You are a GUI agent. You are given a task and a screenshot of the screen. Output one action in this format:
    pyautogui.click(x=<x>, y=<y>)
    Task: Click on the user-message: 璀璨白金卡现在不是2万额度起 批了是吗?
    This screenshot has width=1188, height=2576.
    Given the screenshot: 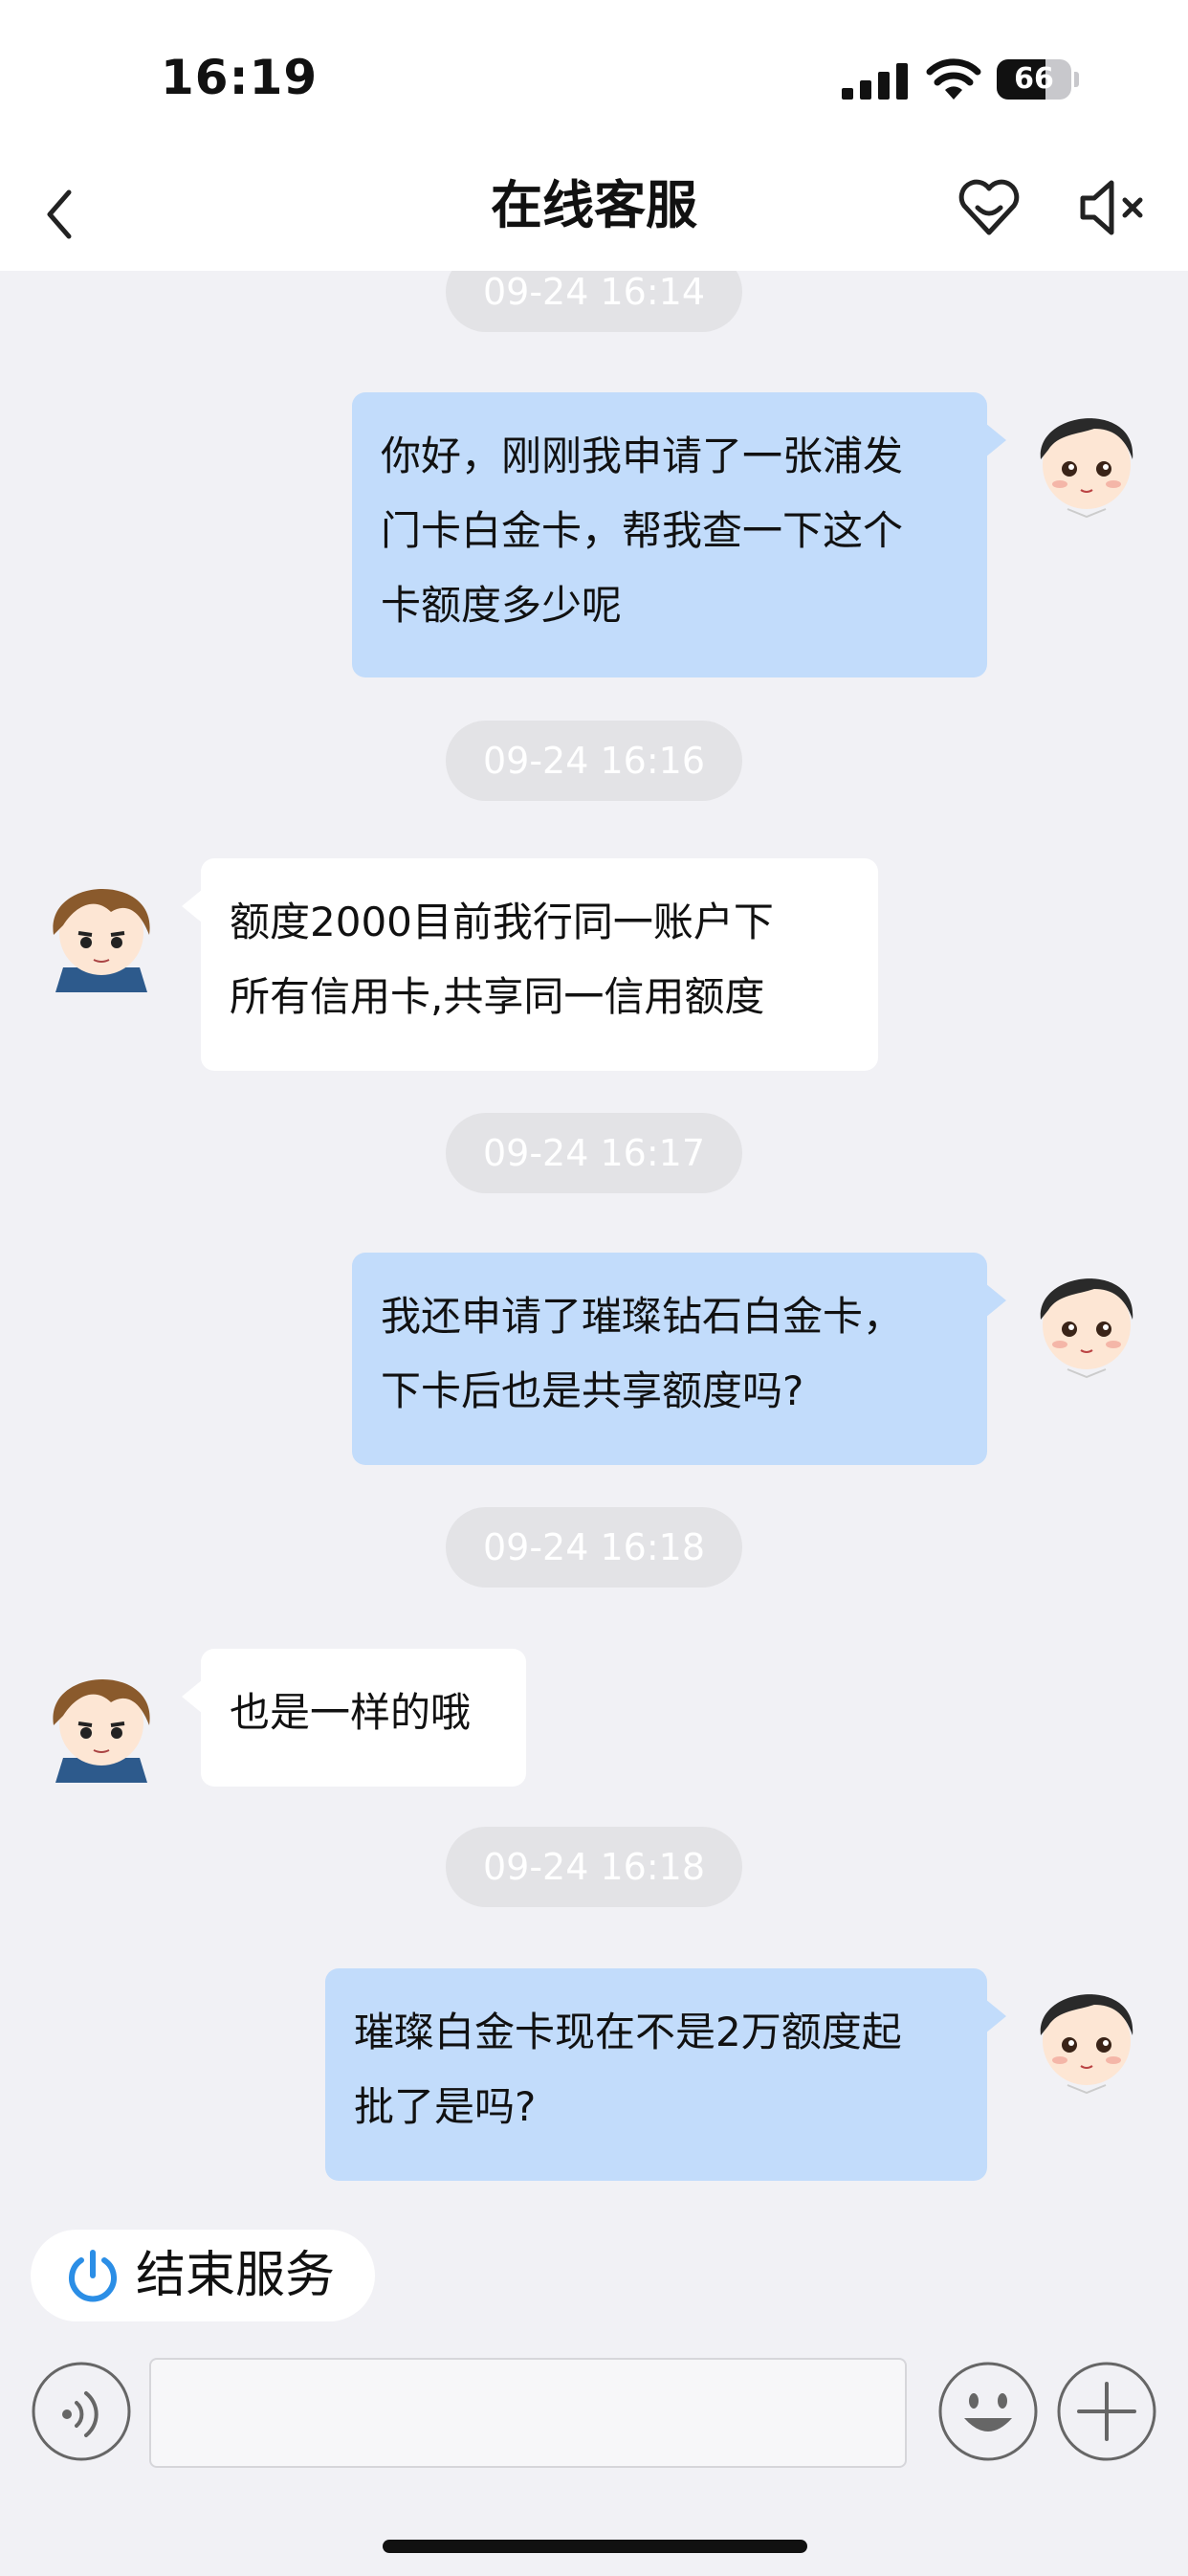 What is the action you would take?
    pyautogui.click(x=665, y=2074)
    